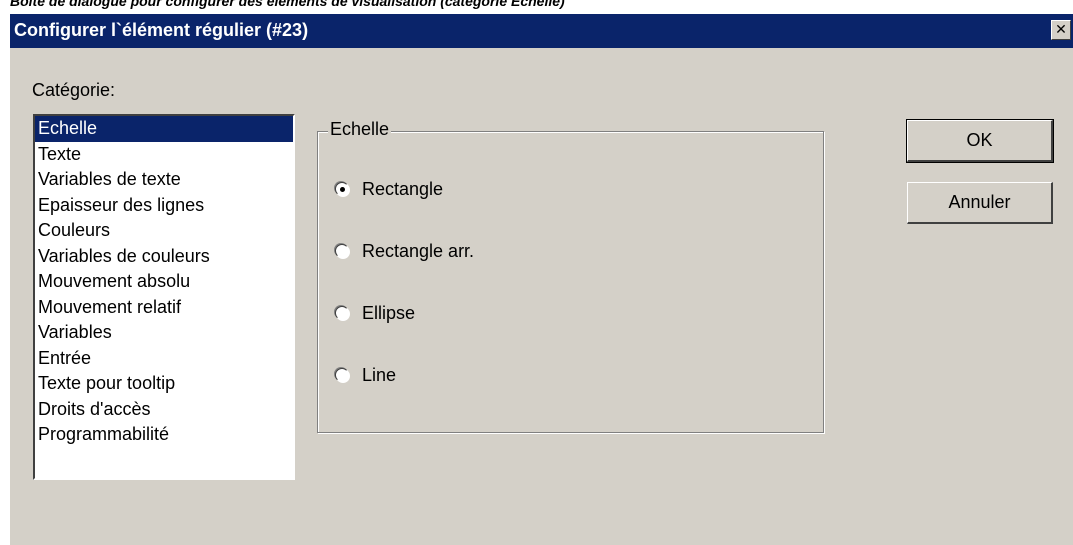 This screenshot has width=1073, height=545. Describe the element at coordinates (402, 189) in the screenshot. I see `radio-label-rectangle: Rectangle` at that location.